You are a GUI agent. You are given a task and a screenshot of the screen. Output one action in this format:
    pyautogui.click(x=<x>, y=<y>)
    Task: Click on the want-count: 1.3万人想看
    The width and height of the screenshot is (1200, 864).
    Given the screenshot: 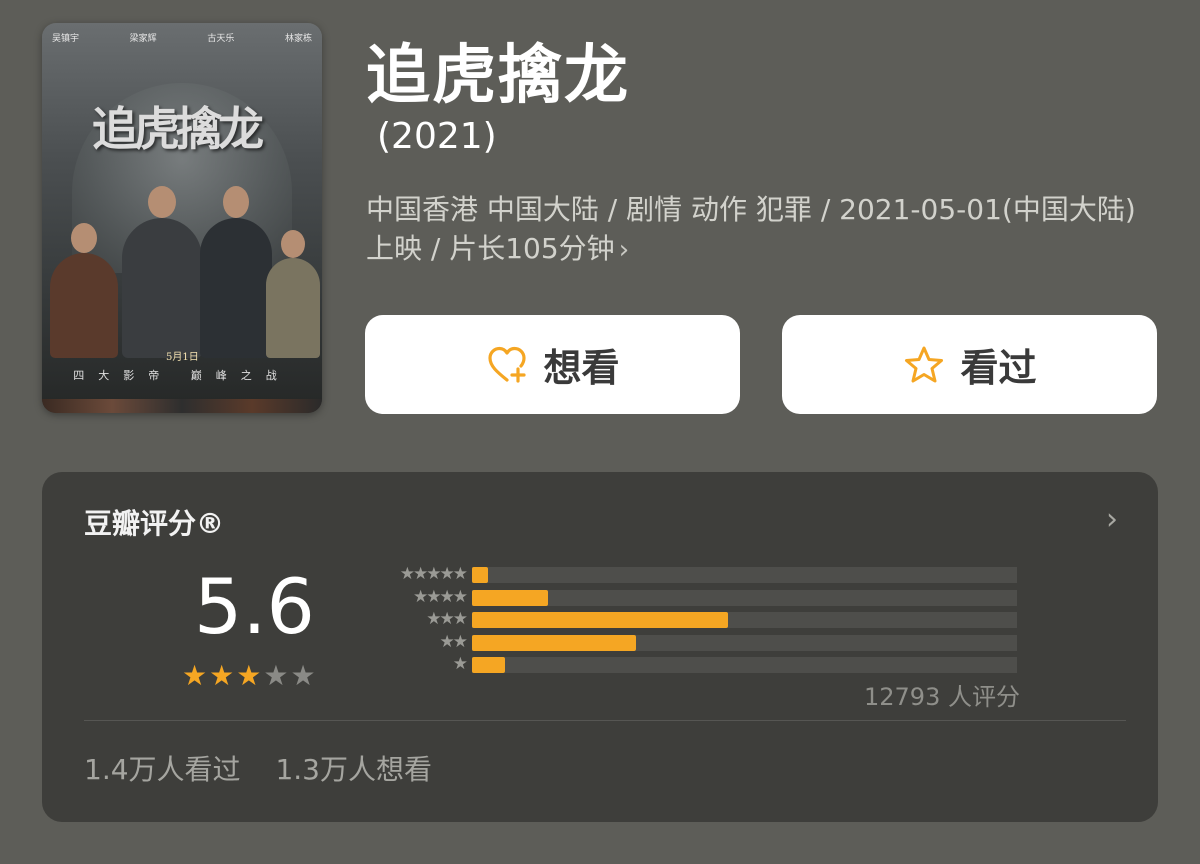 What is the action you would take?
    pyautogui.click(x=353, y=769)
    